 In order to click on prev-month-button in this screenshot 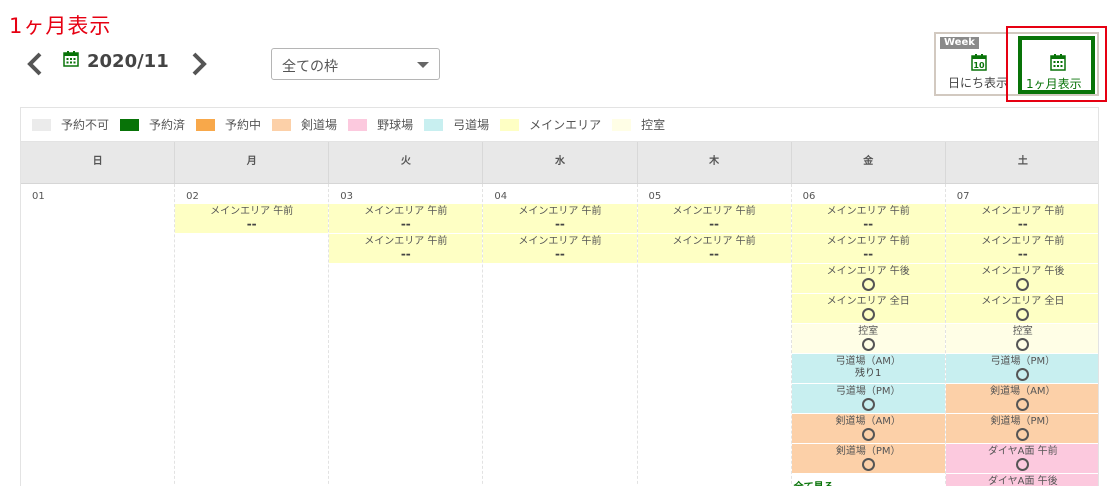, I will do `click(36, 64)`.